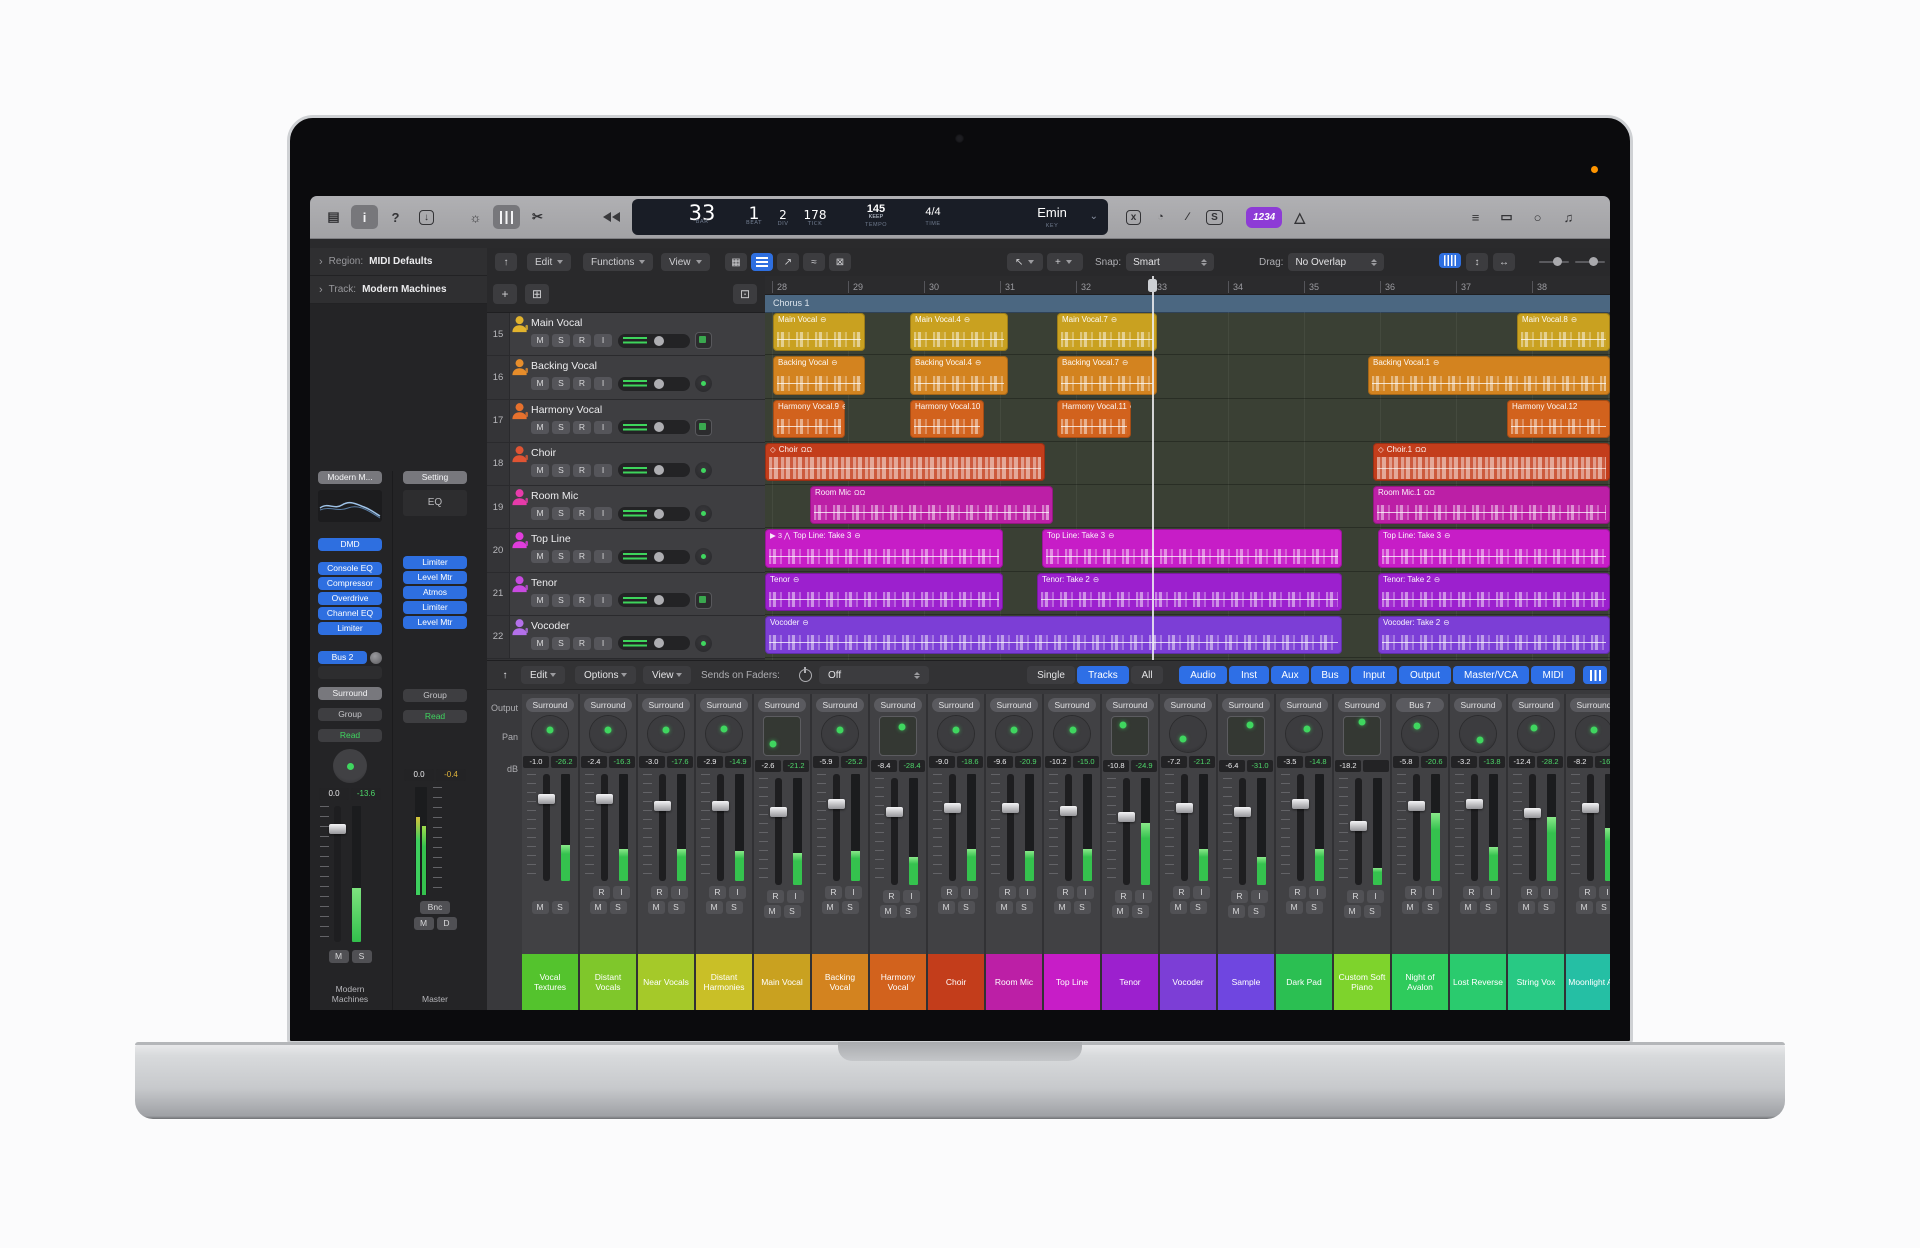 This screenshot has width=1920, height=1248. What do you see at coordinates (1187, 217) in the screenshot?
I see `pencil-icon: ∕` at bounding box center [1187, 217].